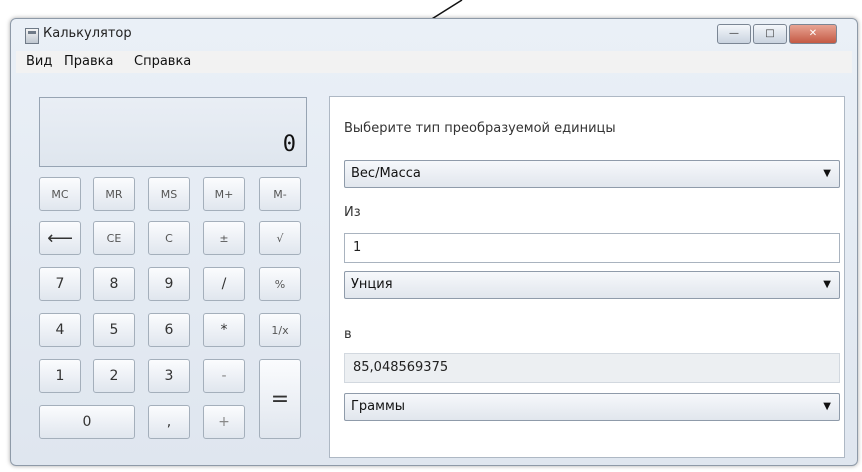  I want to click on from-value-input: 1, so click(592, 248).